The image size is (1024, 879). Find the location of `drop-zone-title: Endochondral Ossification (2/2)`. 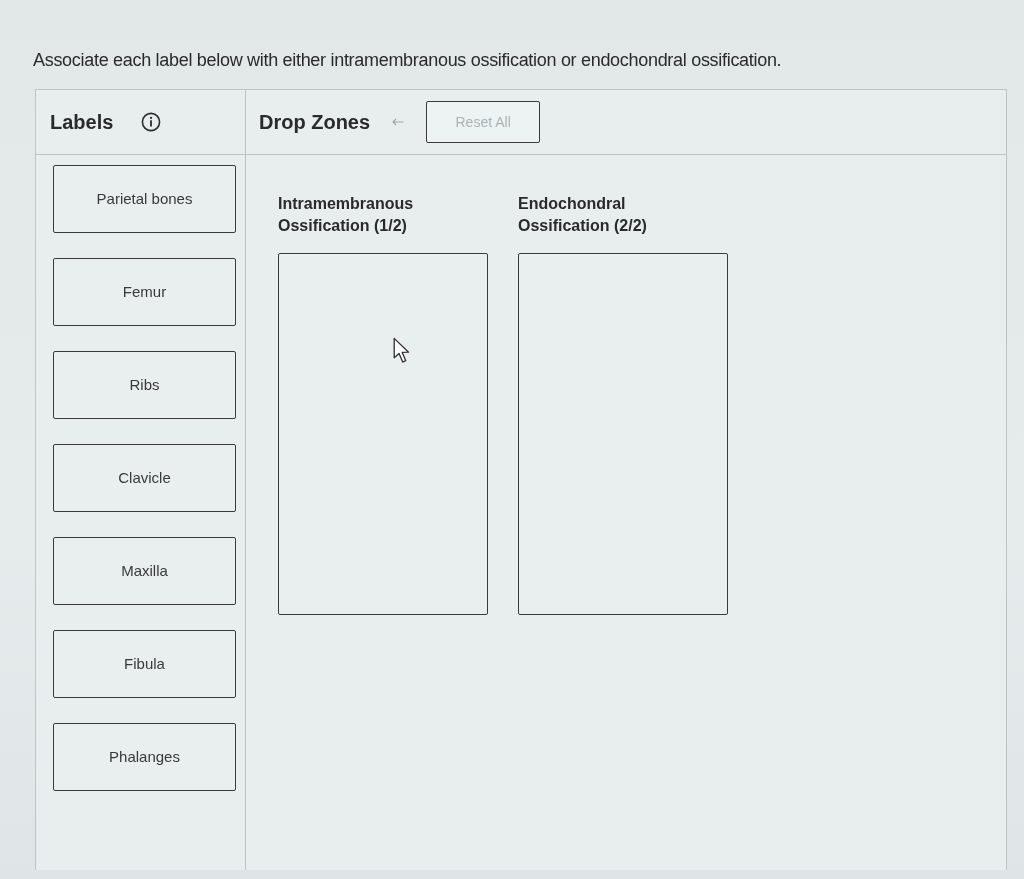

drop-zone-title: Endochondral Ossification (2/2) is located at coordinates (583, 215).